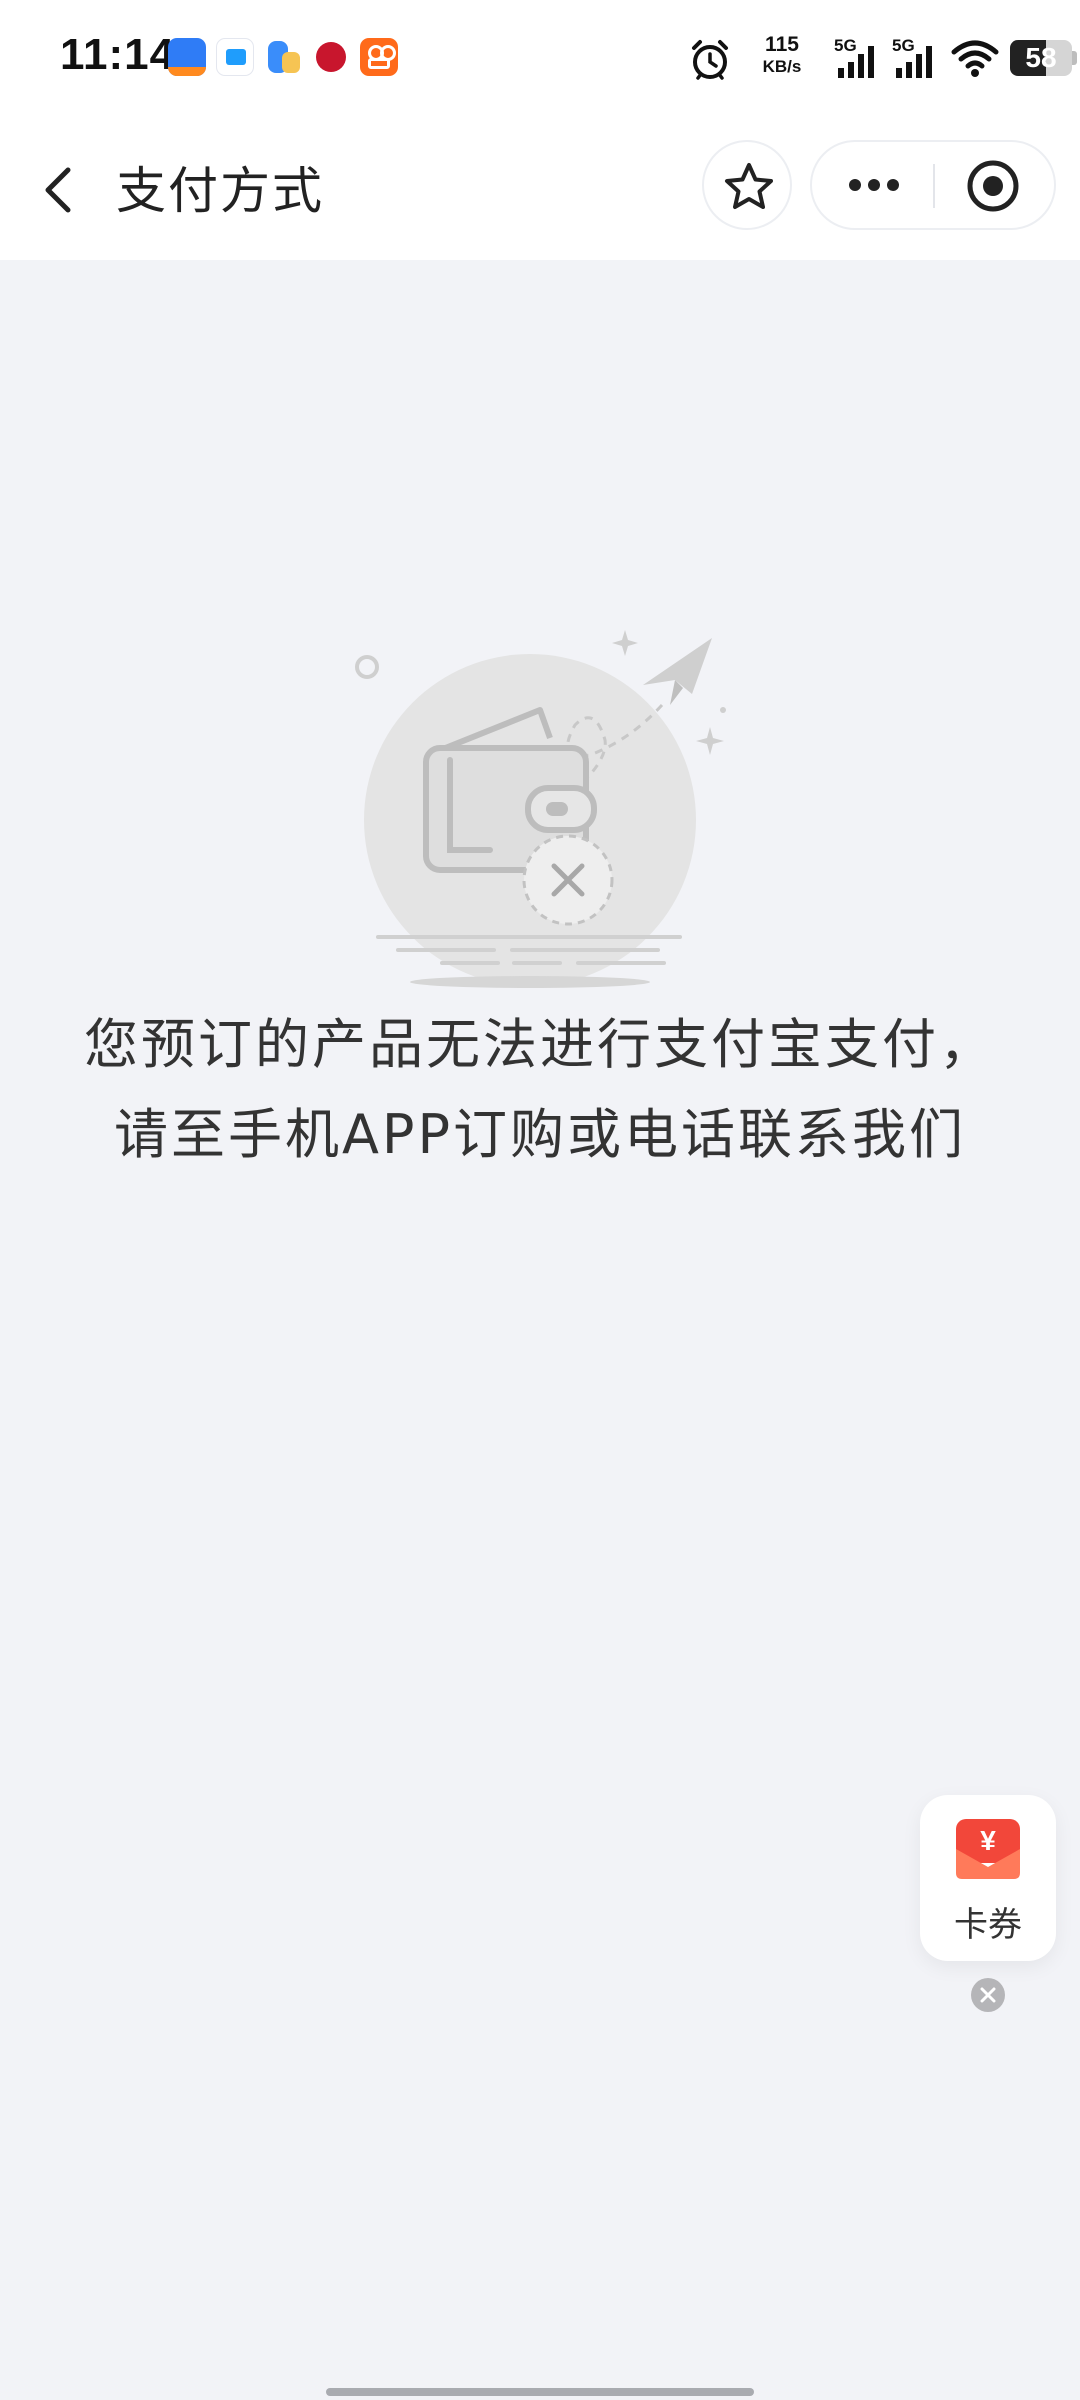 This screenshot has height=2400, width=1080. I want to click on back-arrow-icon, so click(58, 190).